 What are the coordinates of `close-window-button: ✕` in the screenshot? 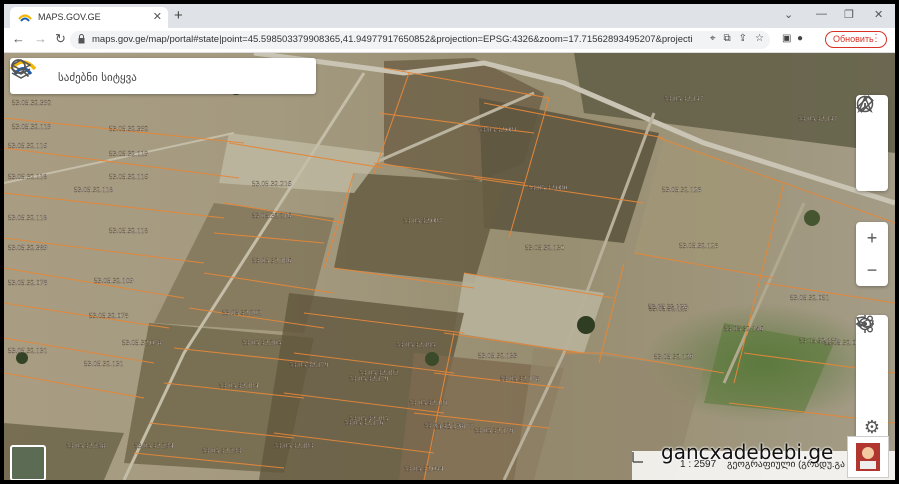 It's located at (878, 14).